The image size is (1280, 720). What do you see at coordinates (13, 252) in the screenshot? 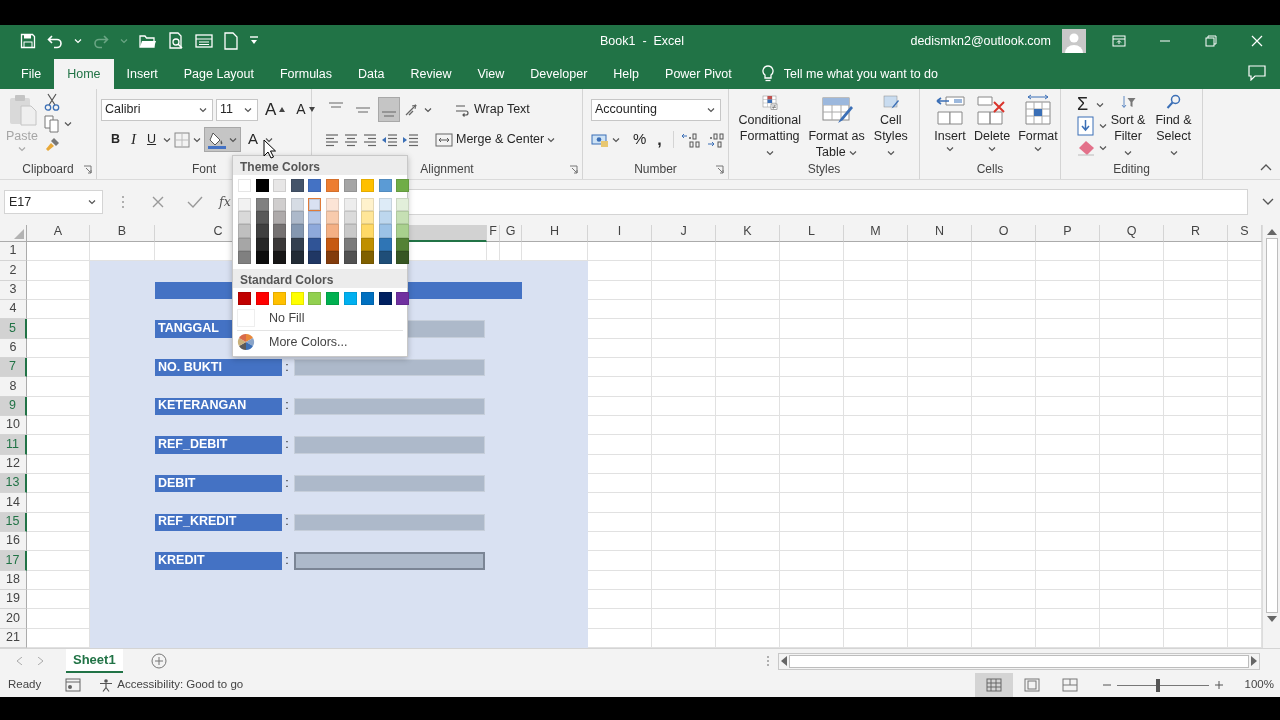
I see `row-header: 1` at bounding box center [13, 252].